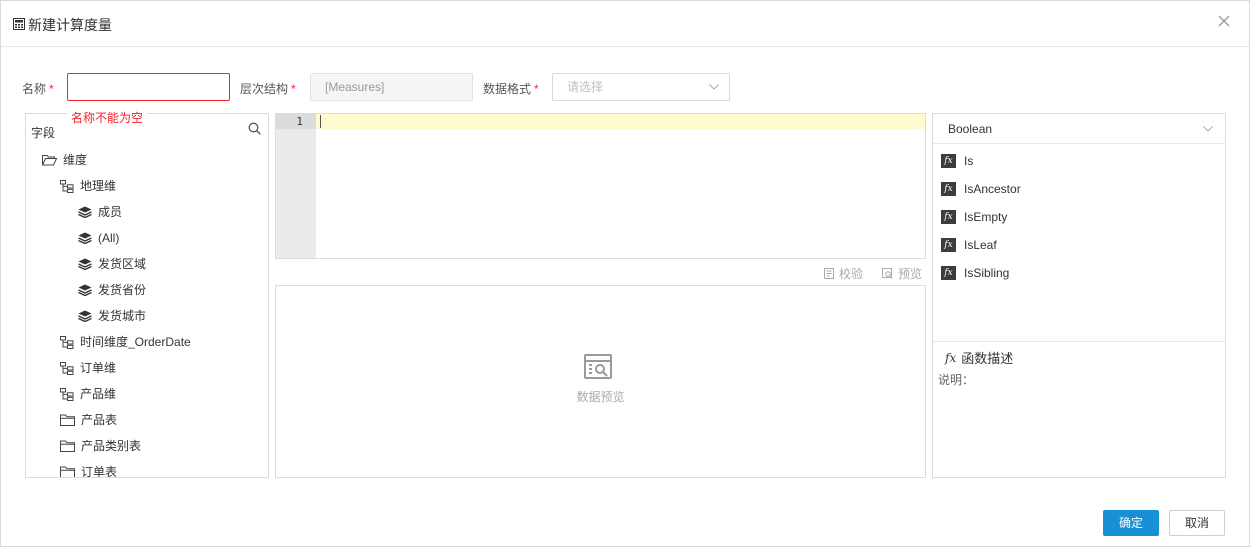 This screenshot has width=1250, height=547. What do you see at coordinates (600, 186) in the screenshot?
I see `expression-editor: 1` at bounding box center [600, 186].